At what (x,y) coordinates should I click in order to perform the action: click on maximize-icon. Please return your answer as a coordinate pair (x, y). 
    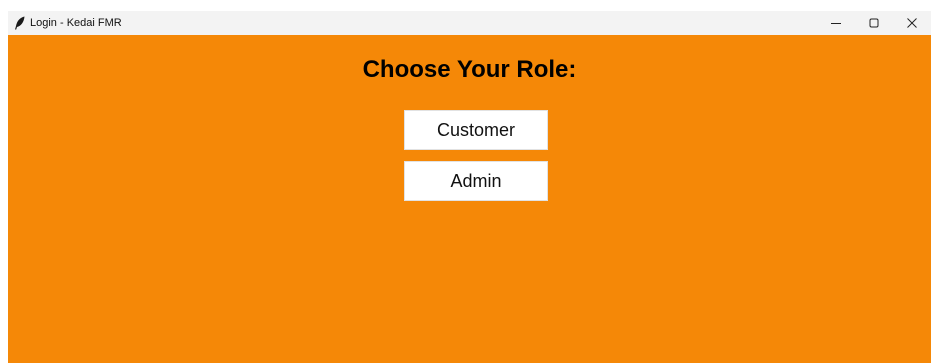
    Looking at the image, I should click on (874, 23).